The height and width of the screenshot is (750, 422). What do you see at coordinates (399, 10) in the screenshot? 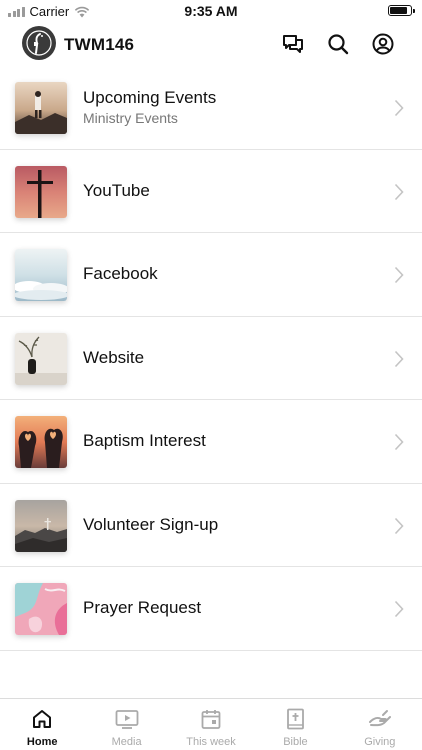
I see `battery-level` at bounding box center [399, 10].